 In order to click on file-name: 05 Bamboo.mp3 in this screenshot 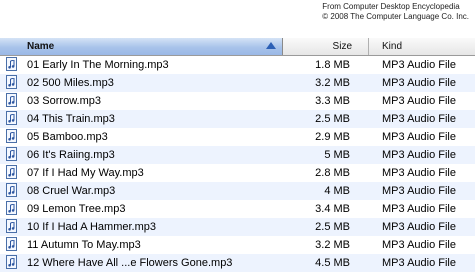, I will do `click(67, 137)`.